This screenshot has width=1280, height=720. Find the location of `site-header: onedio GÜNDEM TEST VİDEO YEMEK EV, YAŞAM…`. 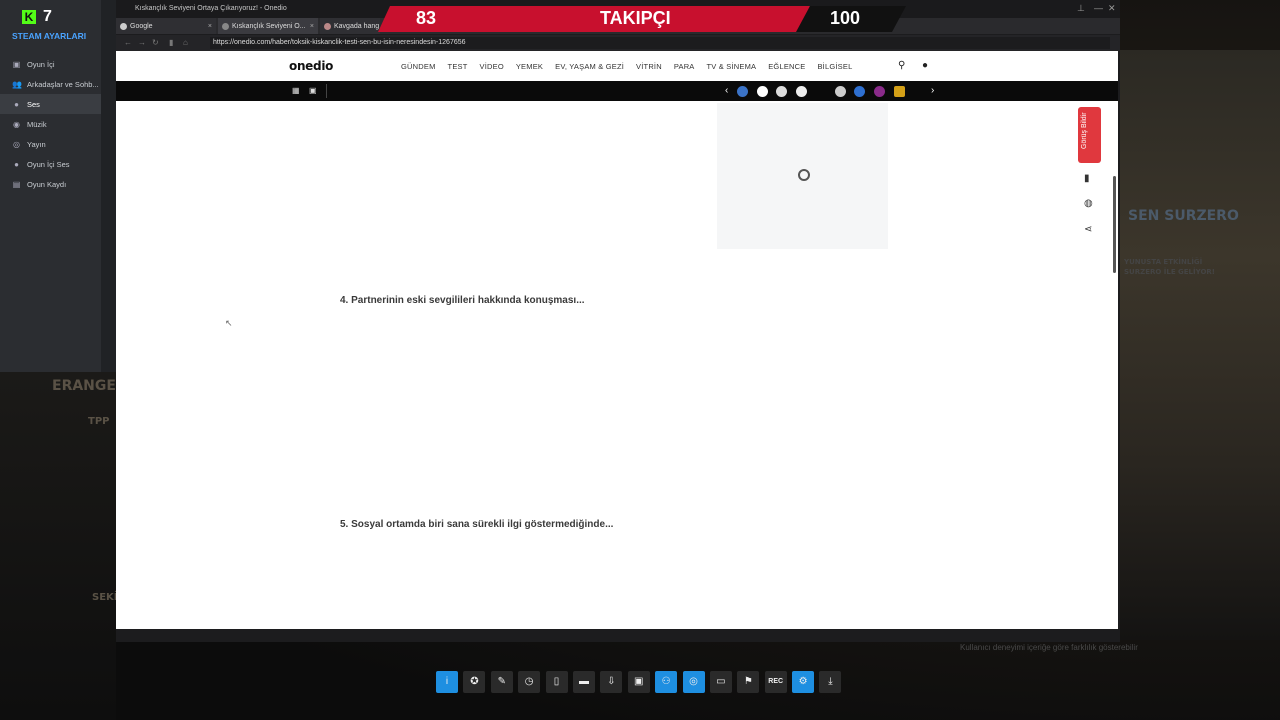

site-header: onedio GÜNDEM TEST VİDEO YEMEK EV, YAŞAM… is located at coordinates (617, 66).